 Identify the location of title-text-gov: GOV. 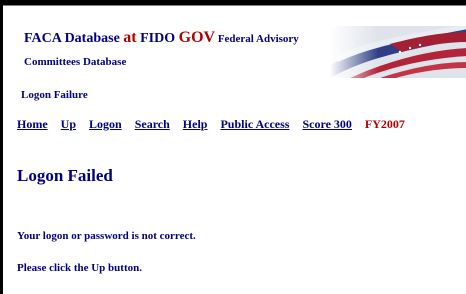
(197, 37).